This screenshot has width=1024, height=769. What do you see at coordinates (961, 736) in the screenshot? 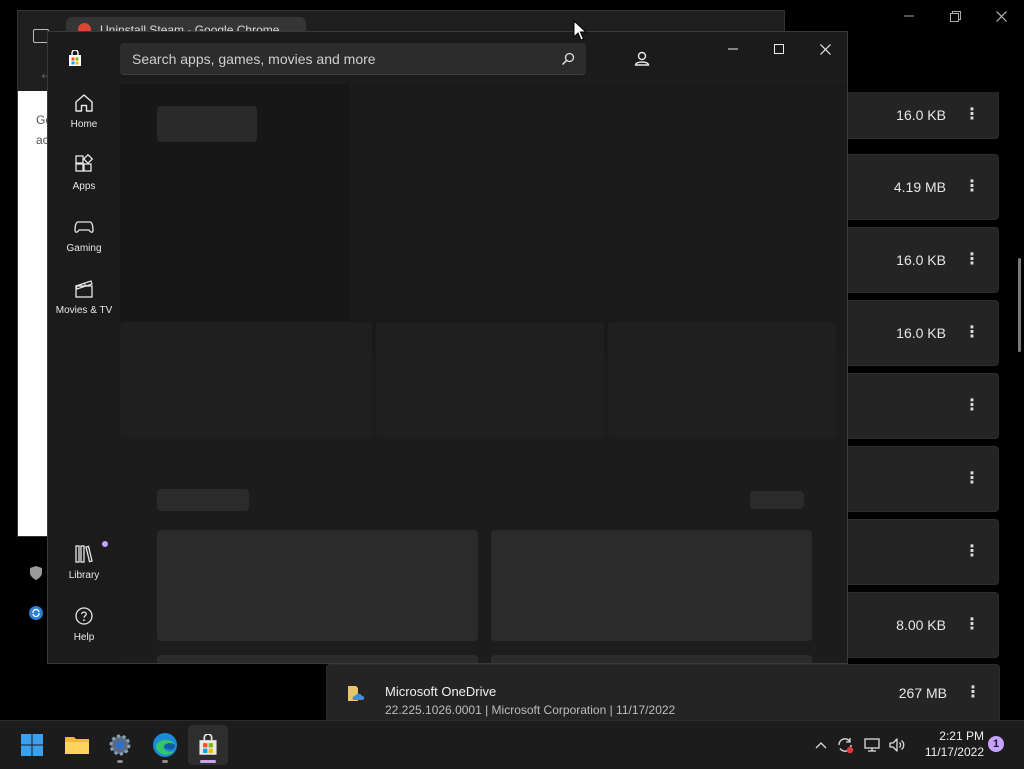
I see `clock-time: 2:21 PM` at bounding box center [961, 736].